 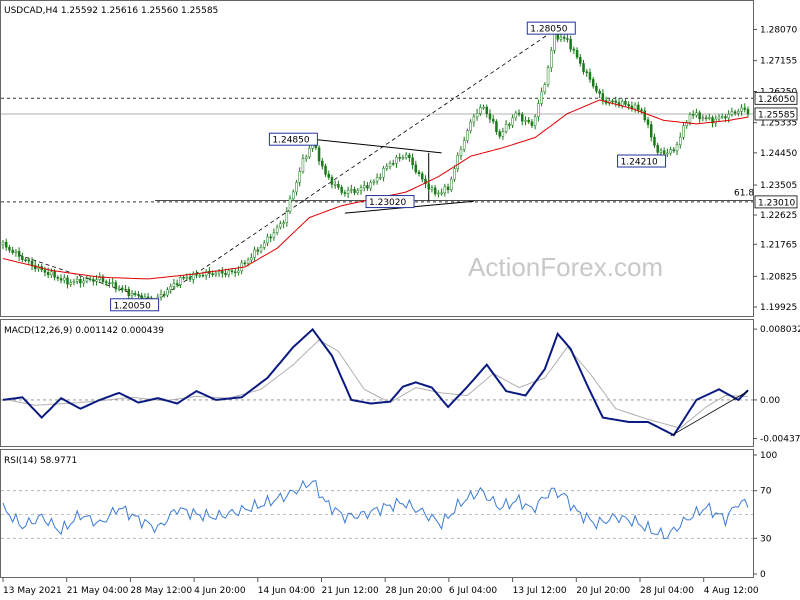 I want to click on time-tick-label: 14 Jun 04:00, so click(x=286, y=591).